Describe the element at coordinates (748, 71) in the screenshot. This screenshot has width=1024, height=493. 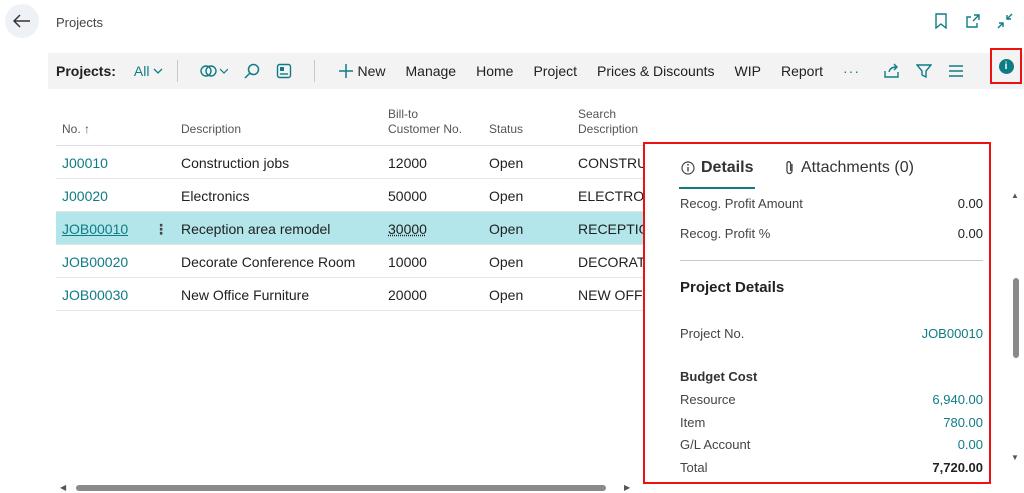
I see `wip-menu: WIP` at that location.